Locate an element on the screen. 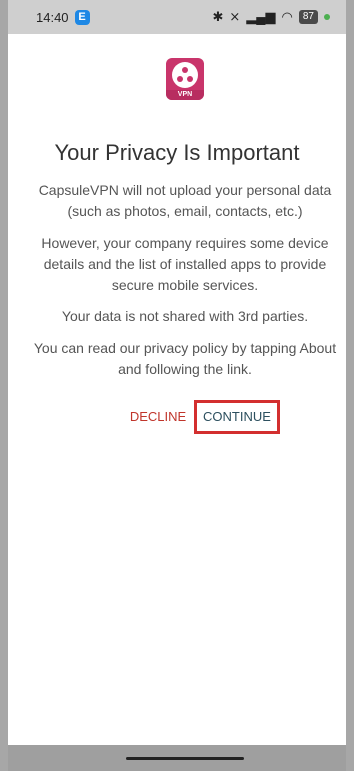 This screenshot has height=771, width=354. charging-indicator-icon is located at coordinates (327, 17).